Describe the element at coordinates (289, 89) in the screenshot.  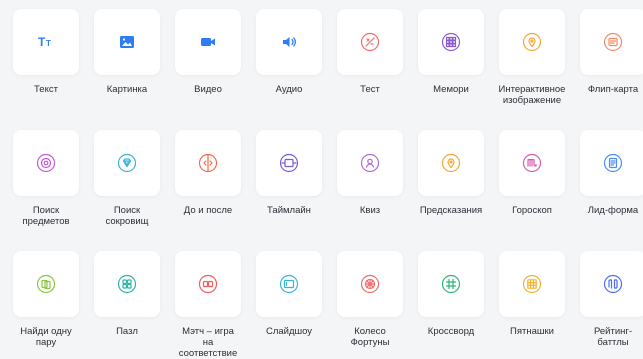
I see `tile-label: Аудио` at that location.